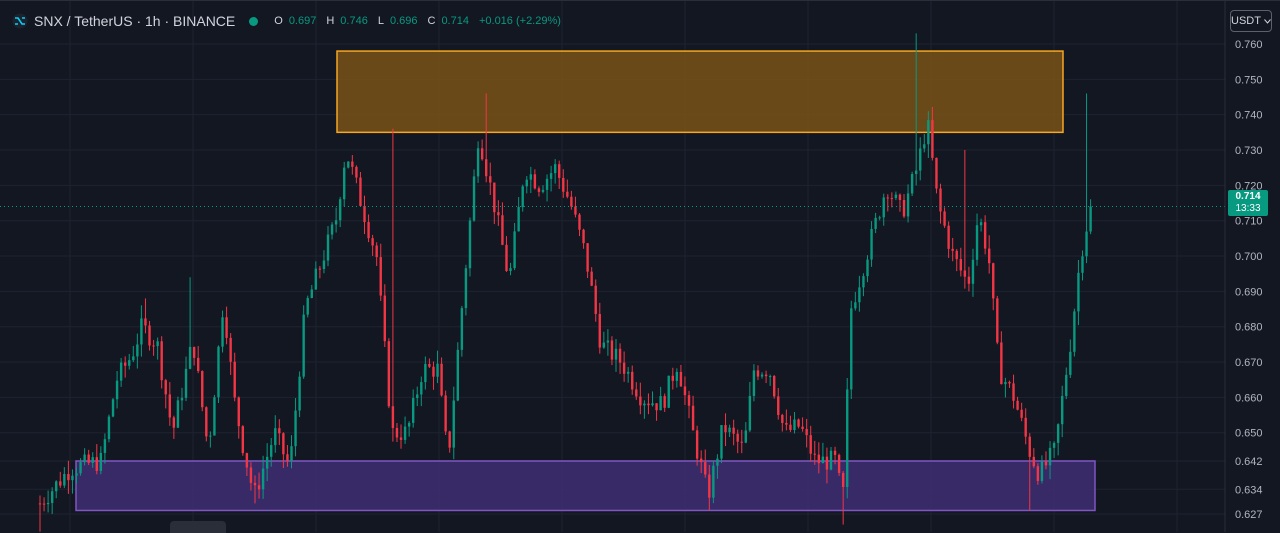  Describe the element at coordinates (198, 527) in the screenshot. I see `time-axis-scroll-handle` at that location.